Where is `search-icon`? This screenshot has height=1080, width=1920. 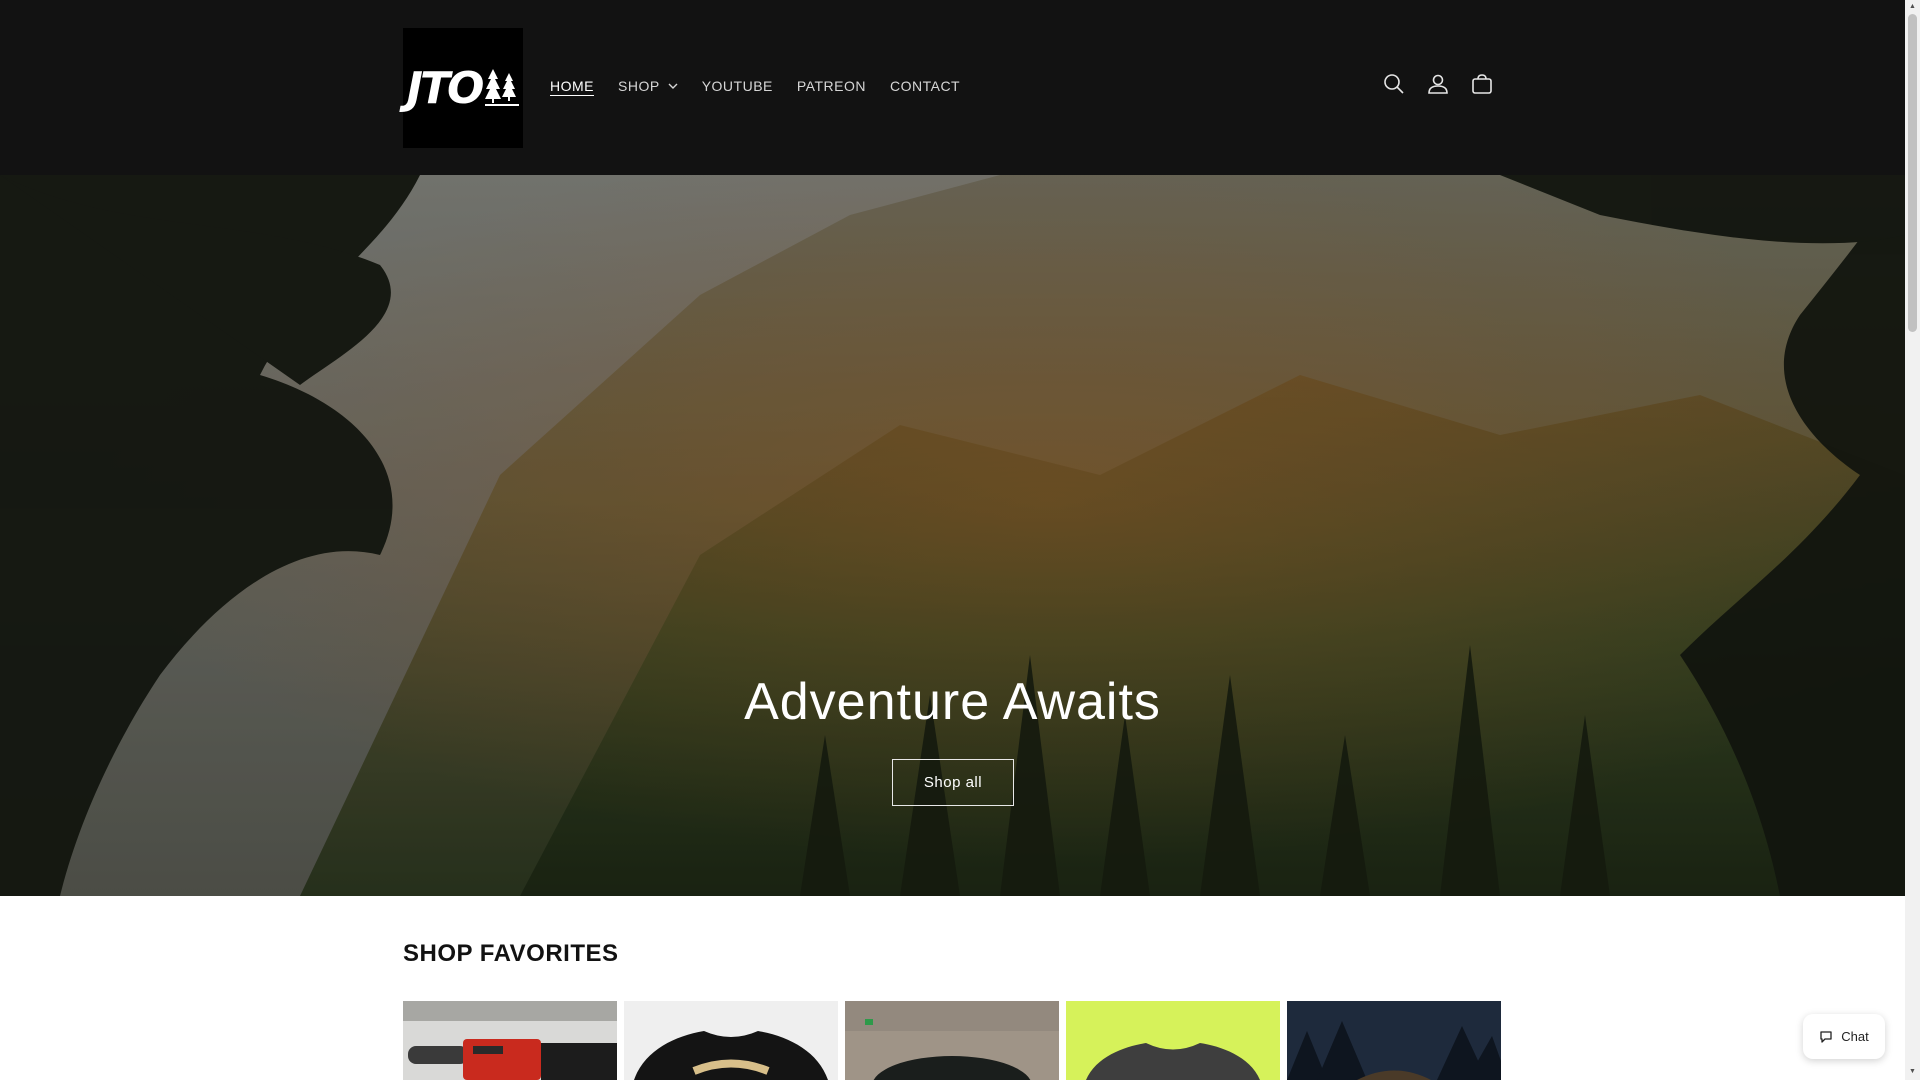 search-icon is located at coordinates (1394, 84).